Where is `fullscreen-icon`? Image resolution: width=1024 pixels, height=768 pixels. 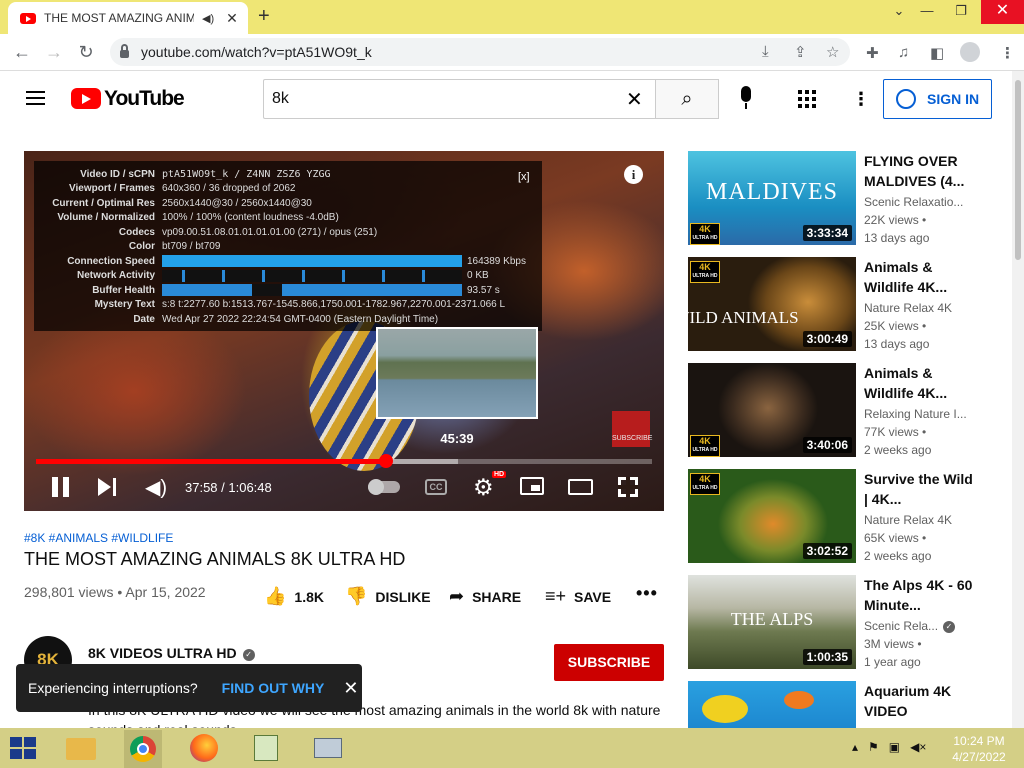
fullscreen-icon is located at coordinates (628, 487).